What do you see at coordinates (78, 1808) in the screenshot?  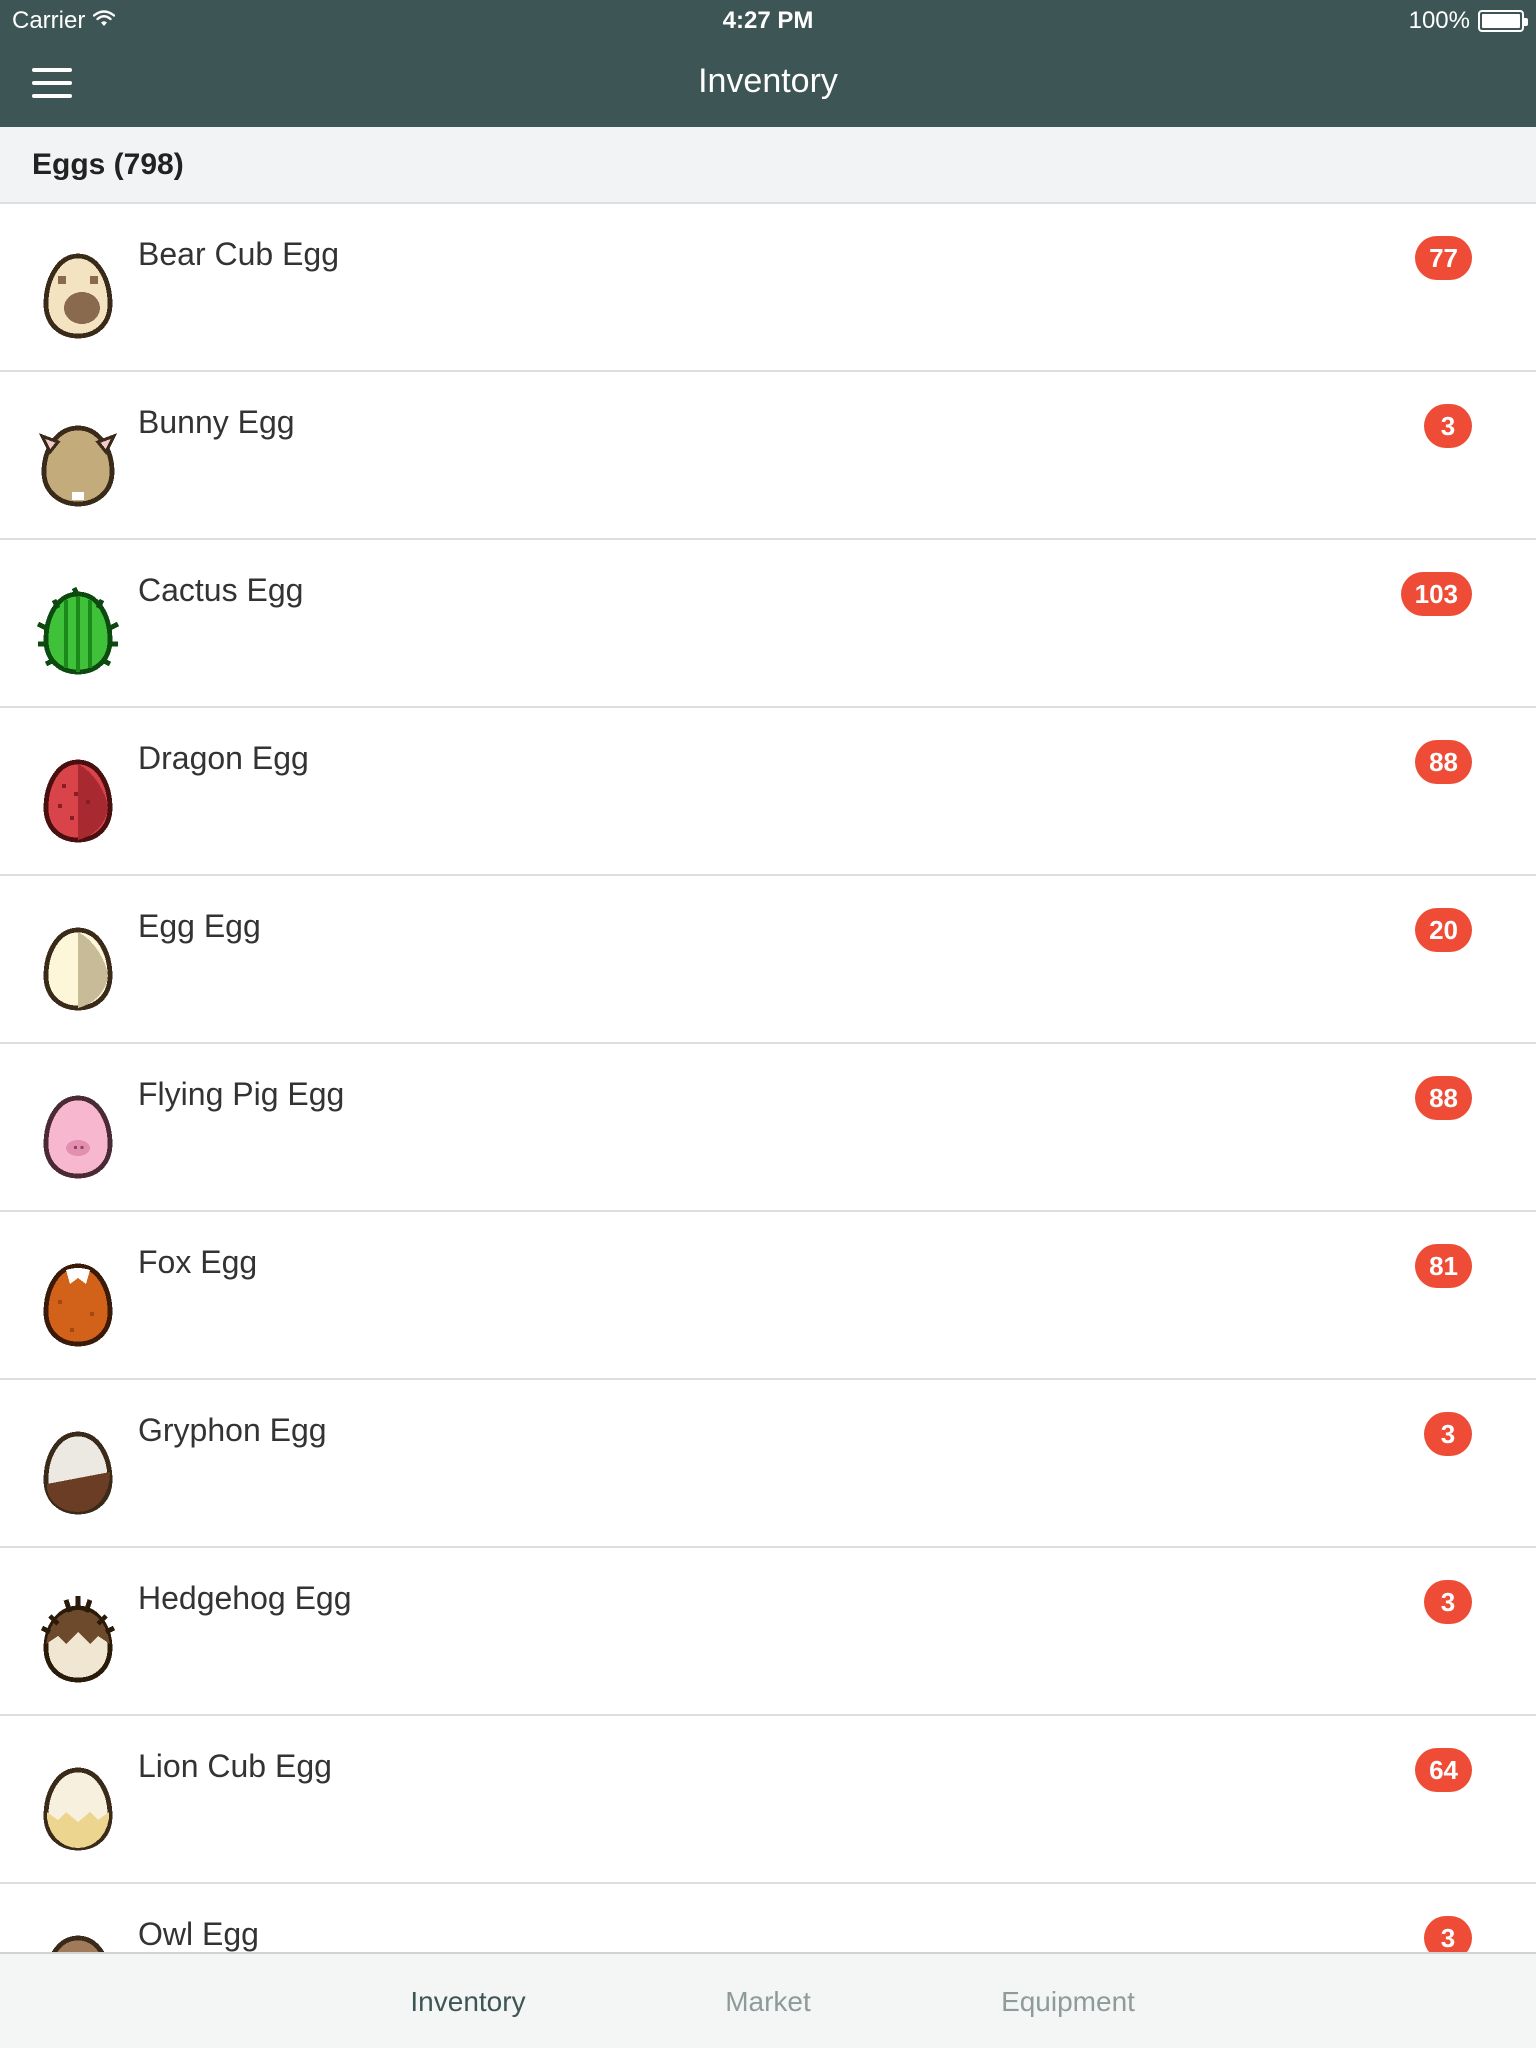 I see `lion-cub-egg-icon` at bounding box center [78, 1808].